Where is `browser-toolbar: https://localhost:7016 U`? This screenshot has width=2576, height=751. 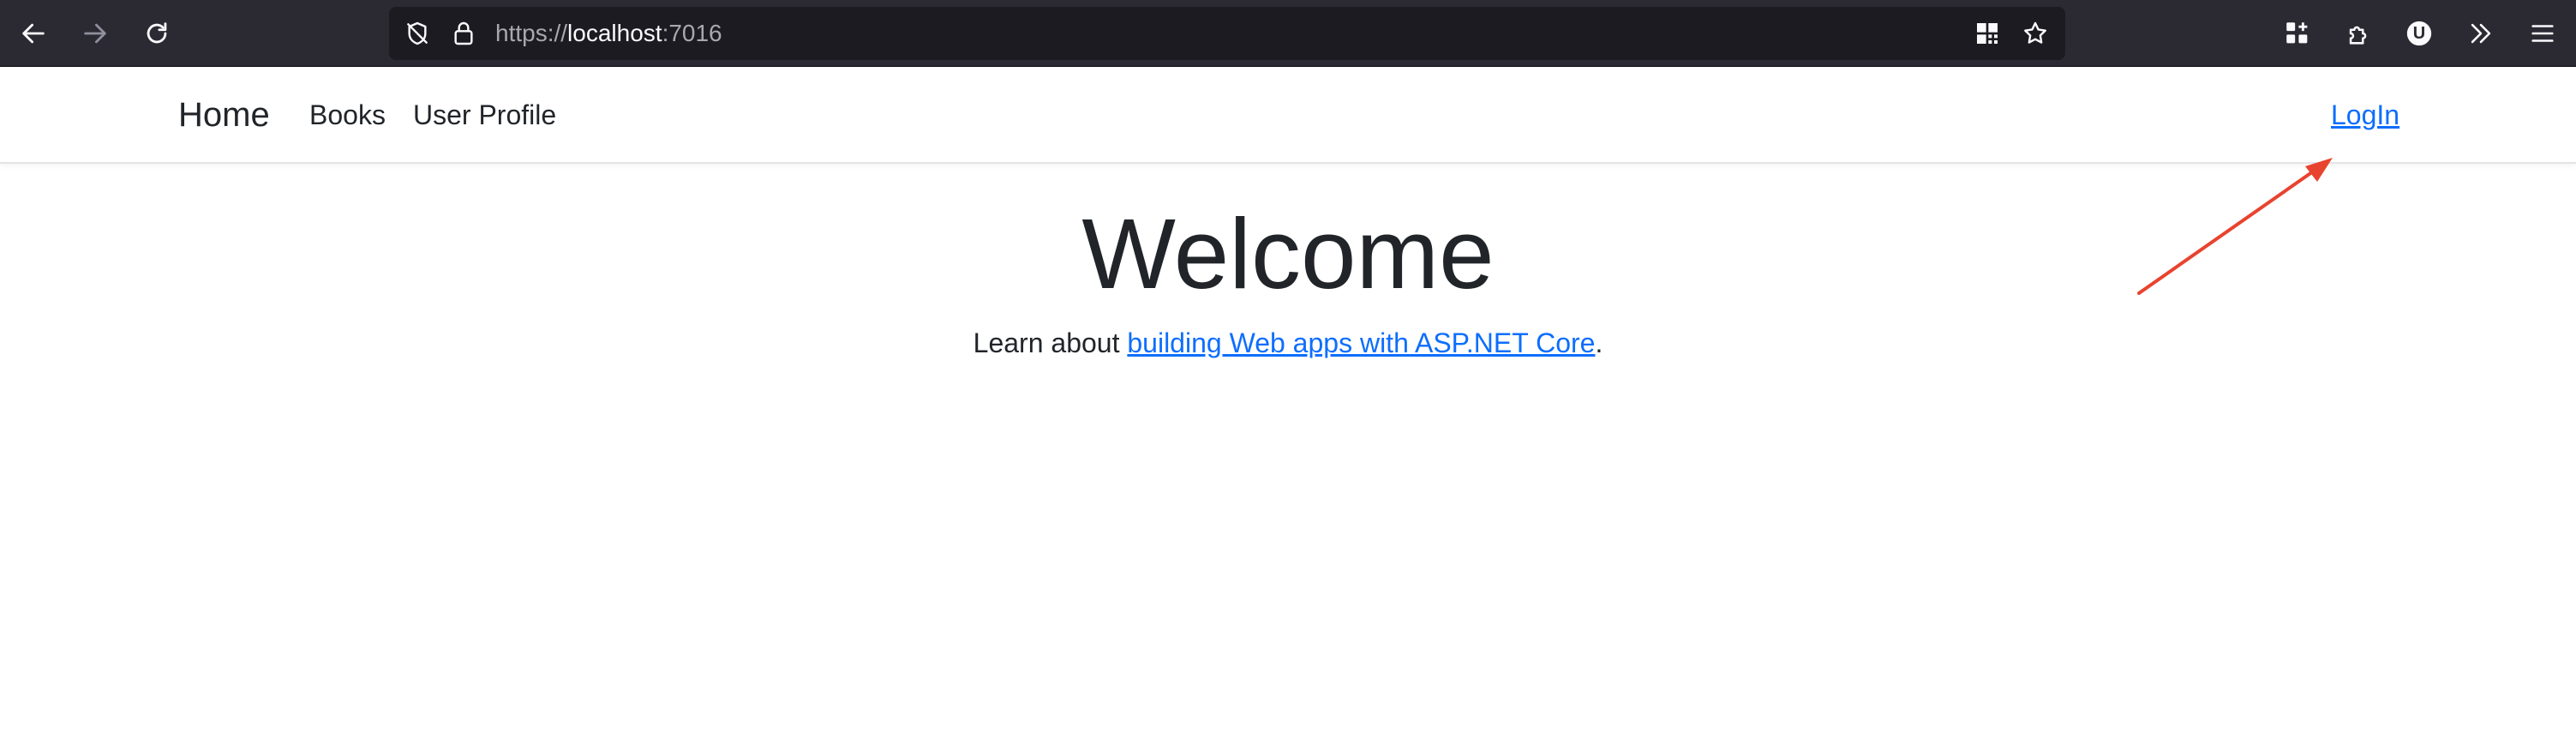 browser-toolbar: https://localhost:7016 U is located at coordinates (1288, 33).